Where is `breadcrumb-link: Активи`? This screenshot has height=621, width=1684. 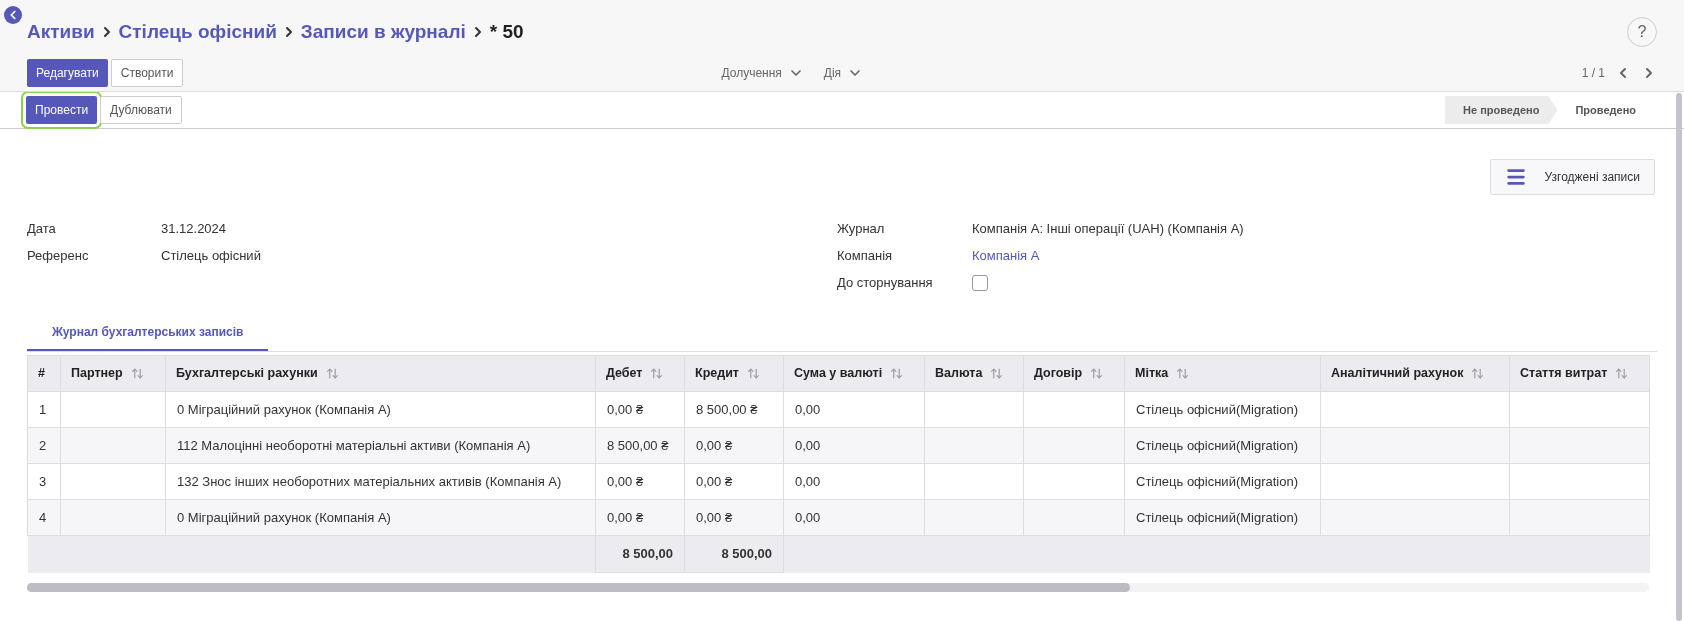
breadcrumb-link: Активи is located at coordinates (61, 32).